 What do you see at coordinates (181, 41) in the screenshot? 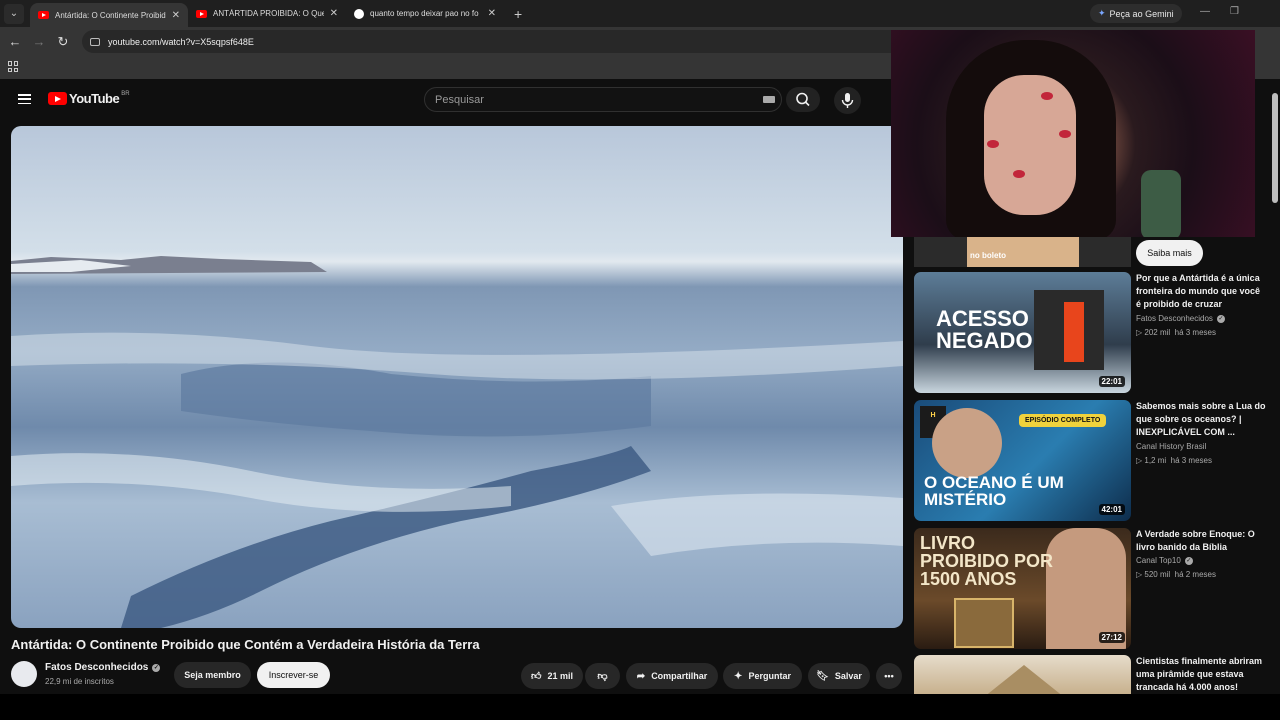
I see `url-text: youtube.com/watch?v=X5sqpsf648E` at bounding box center [181, 41].